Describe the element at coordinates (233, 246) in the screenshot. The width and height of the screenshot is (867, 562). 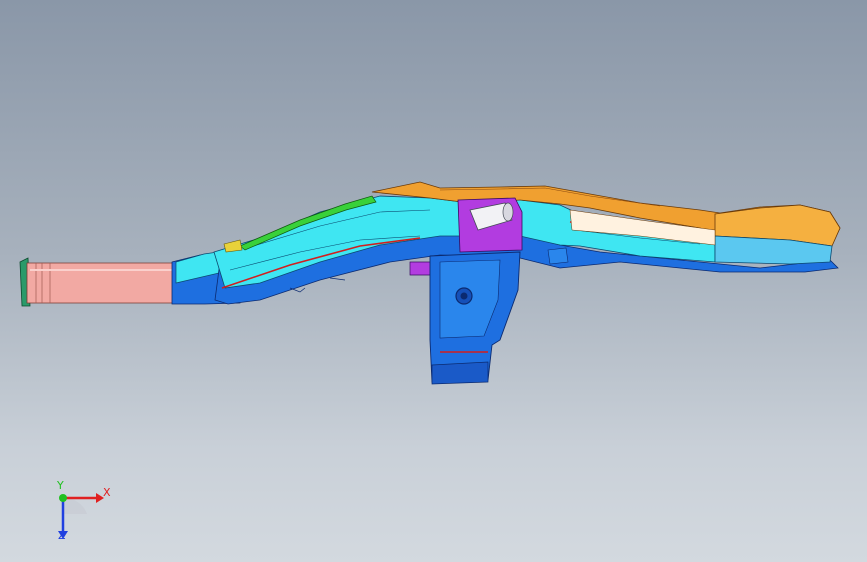
I see `yellow-tab` at that location.